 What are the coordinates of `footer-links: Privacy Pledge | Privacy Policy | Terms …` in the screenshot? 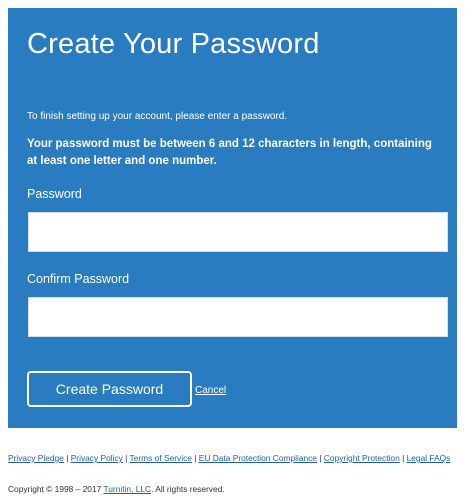 It's located at (233, 458).